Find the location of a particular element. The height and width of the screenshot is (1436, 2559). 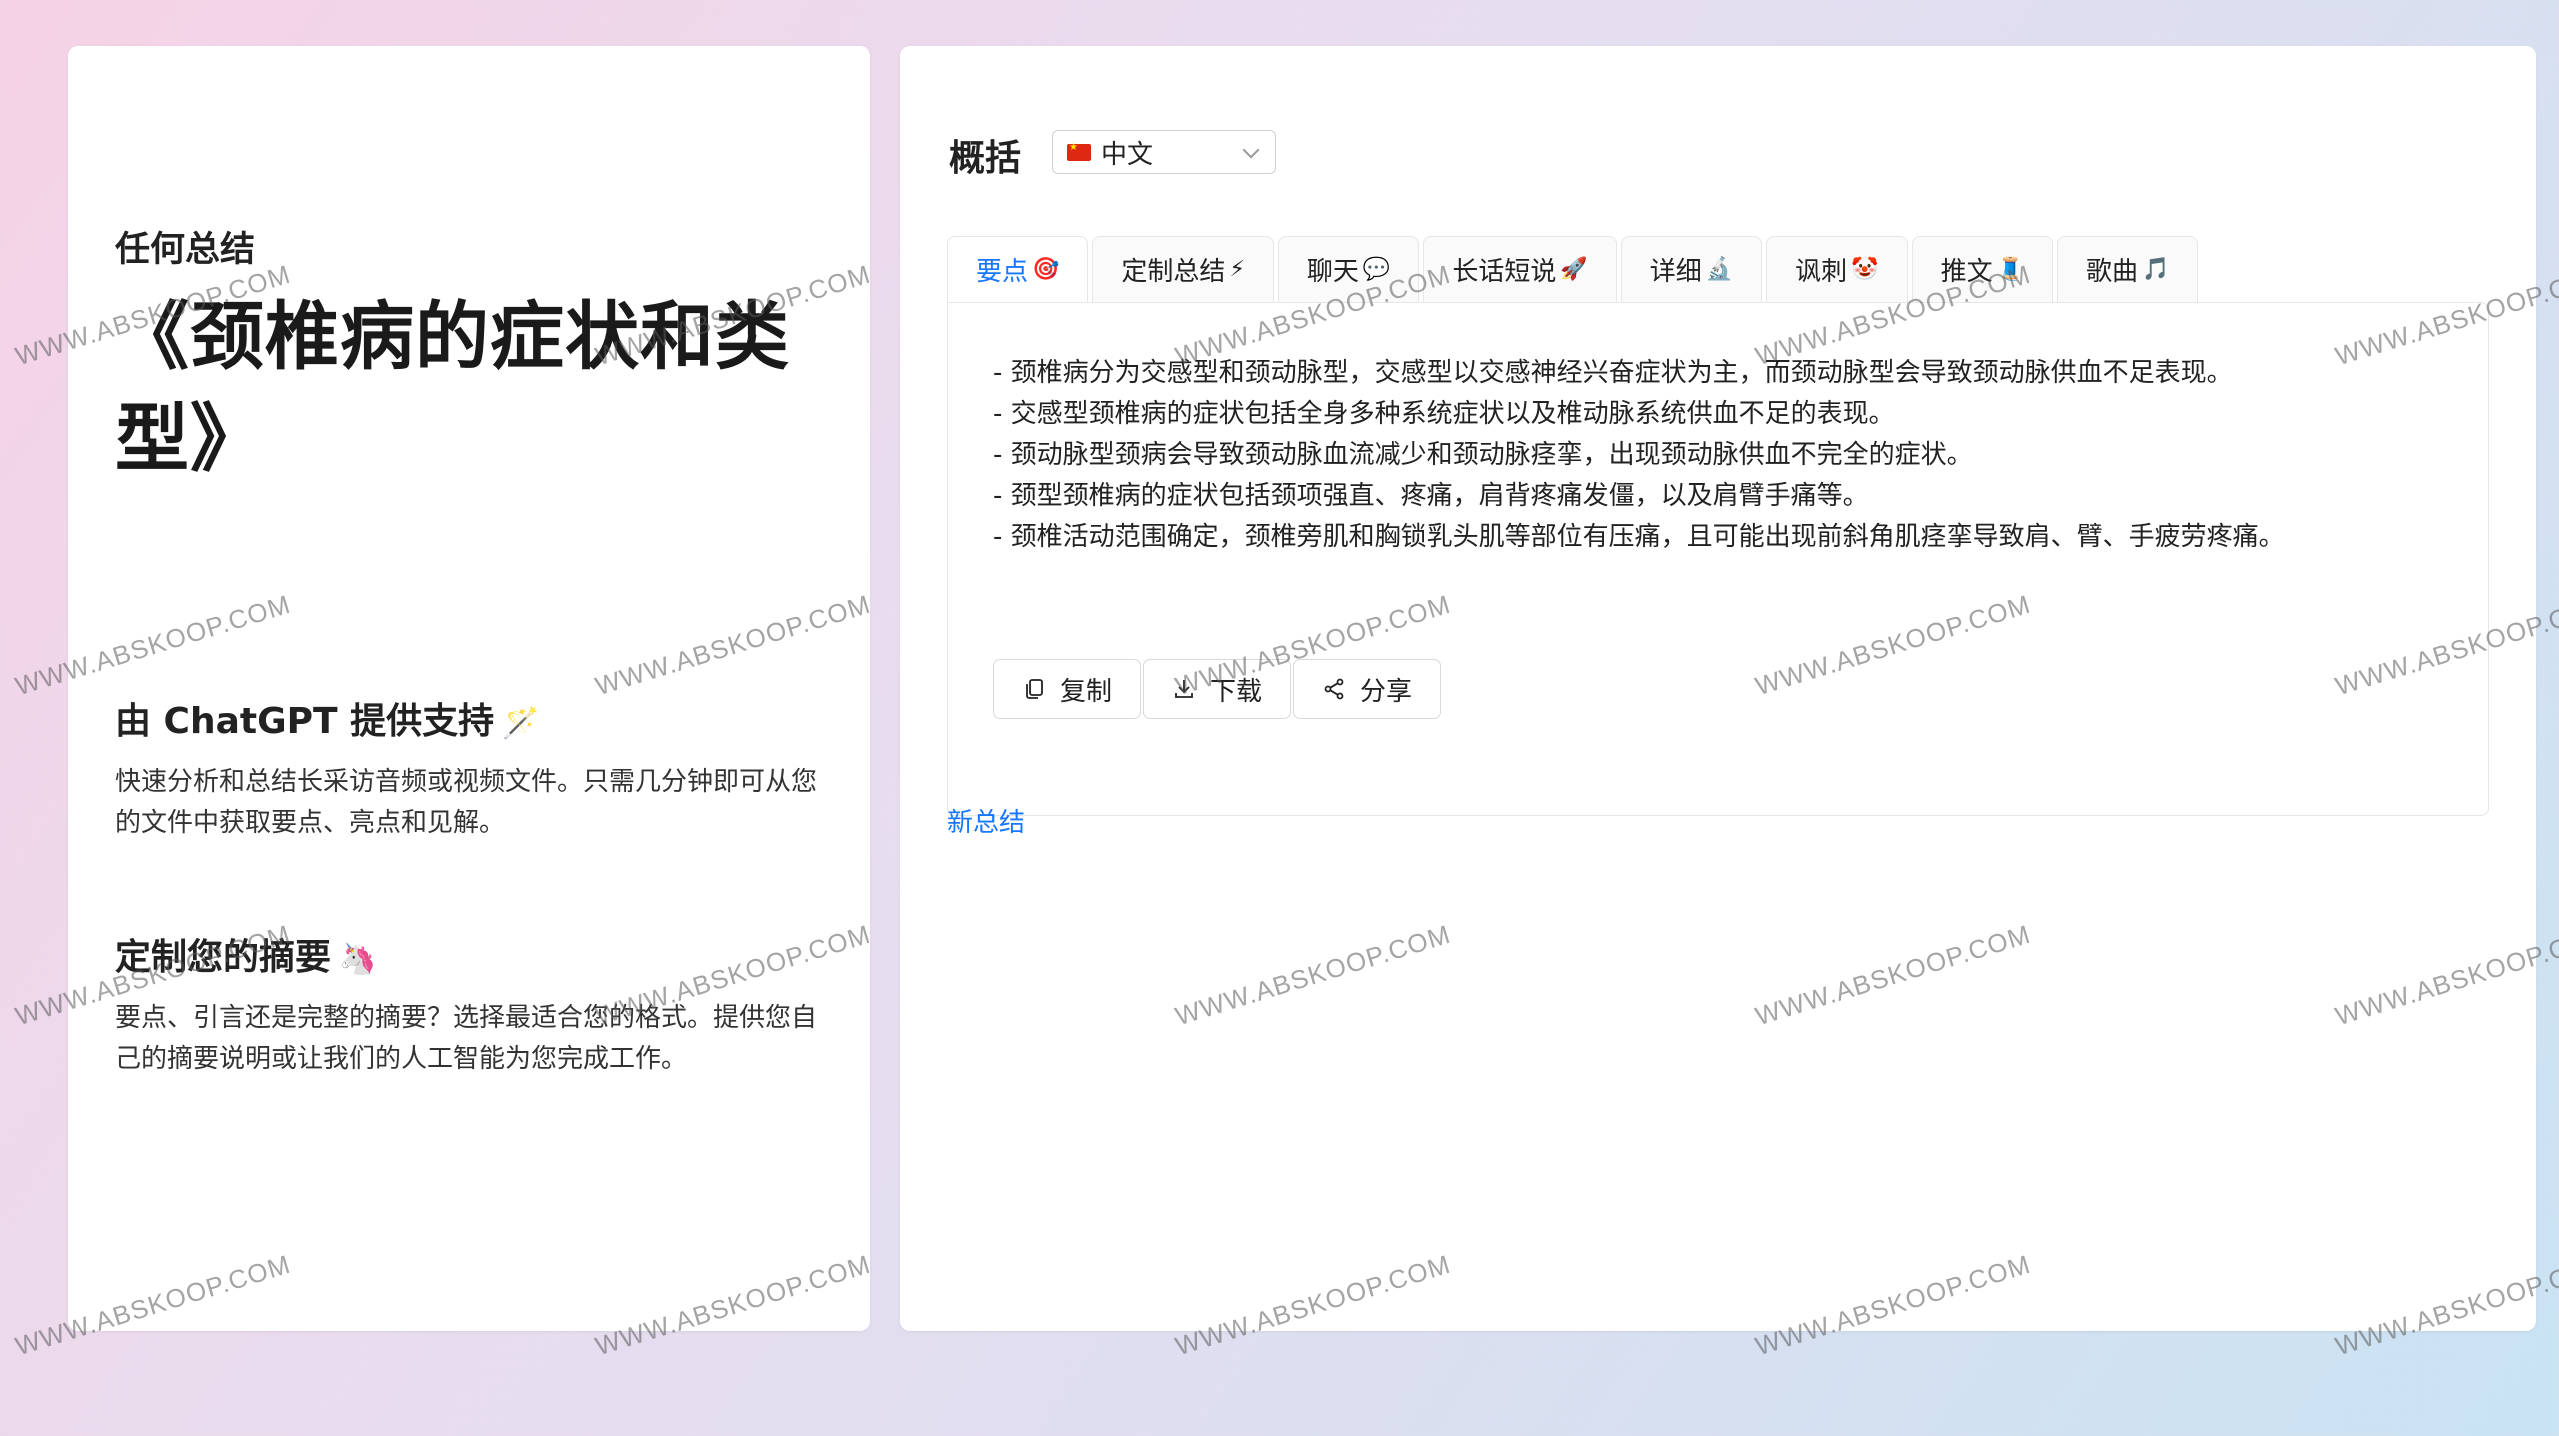

tab-sarcasm: 讽刺 🤡 is located at coordinates (1837, 269).